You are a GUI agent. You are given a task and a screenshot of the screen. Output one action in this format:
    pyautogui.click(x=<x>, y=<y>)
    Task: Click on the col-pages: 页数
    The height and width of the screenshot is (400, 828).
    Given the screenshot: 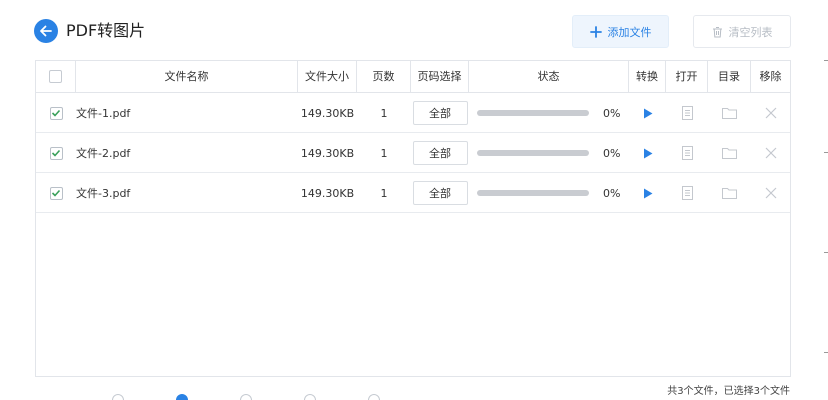 What is the action you would take?
    pyautogui.click(x=384, y=76)
    